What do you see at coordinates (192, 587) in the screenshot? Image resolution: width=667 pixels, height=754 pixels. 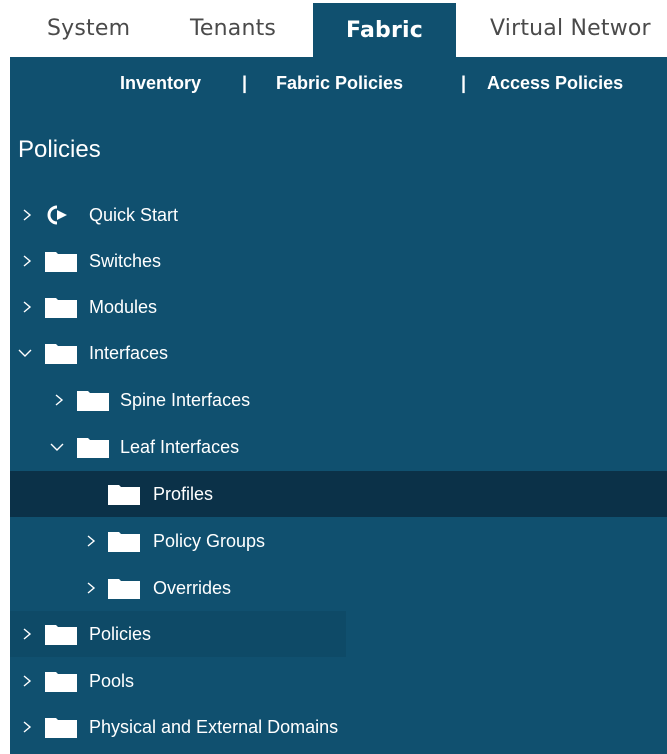 I see `tree-item-label: Overrides` at bounding box center [192, 587].